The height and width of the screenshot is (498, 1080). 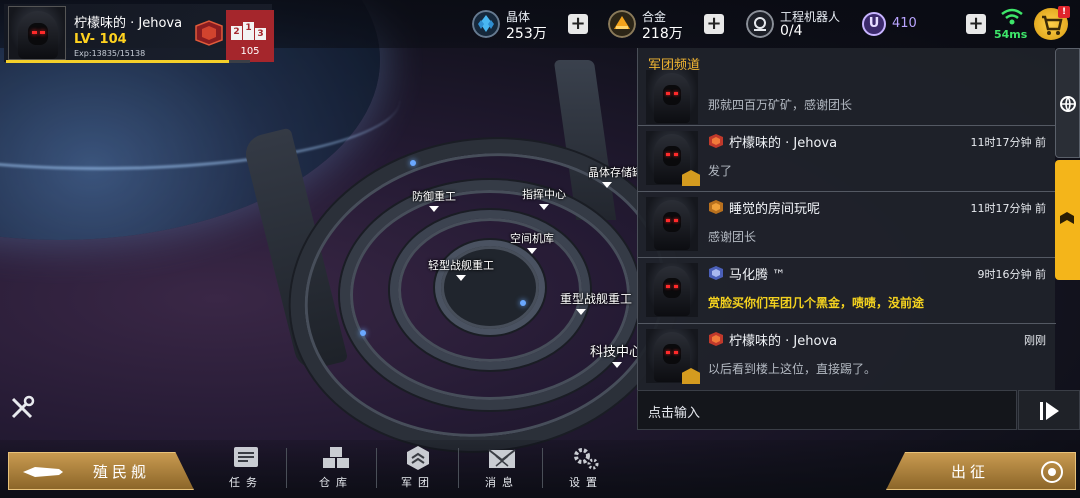 What do you see at coordinates (110, 53) in the screenshot?
I see `player-exp: Exp:13835/15138` at bounding box center [110, 53].